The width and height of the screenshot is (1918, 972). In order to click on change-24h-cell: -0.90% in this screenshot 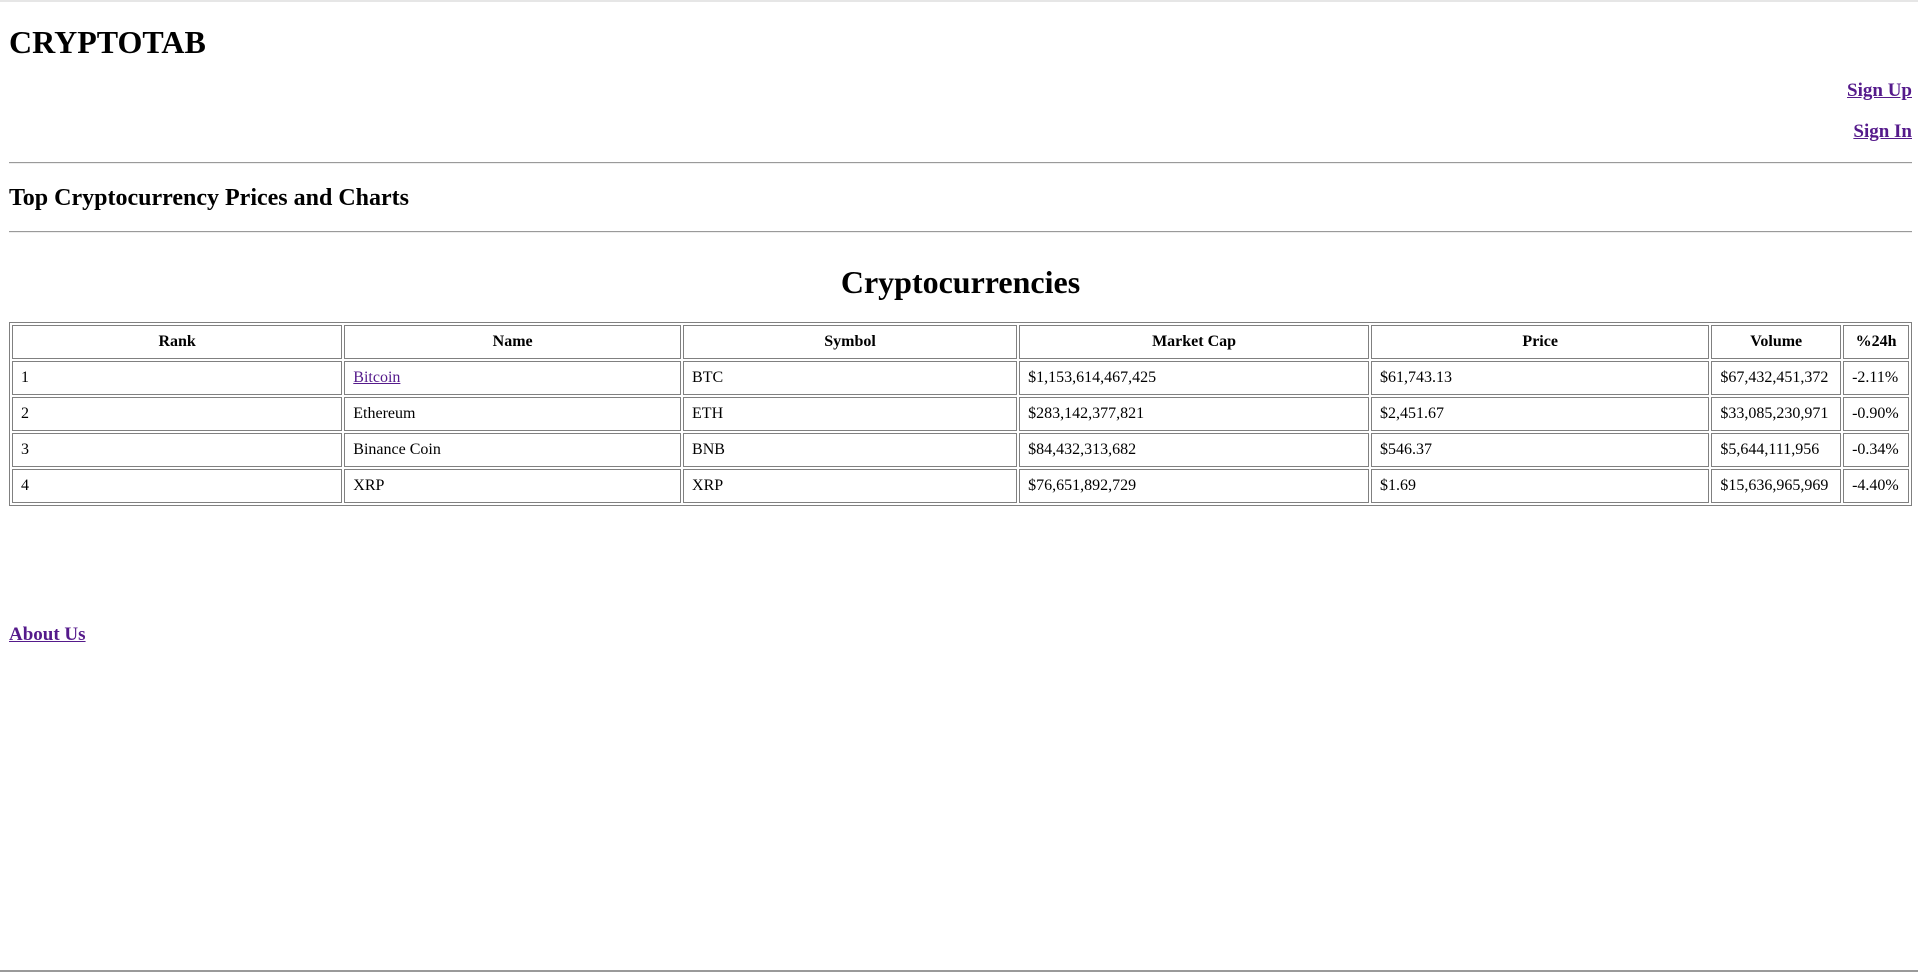, I will do `click(1876, 414)`.